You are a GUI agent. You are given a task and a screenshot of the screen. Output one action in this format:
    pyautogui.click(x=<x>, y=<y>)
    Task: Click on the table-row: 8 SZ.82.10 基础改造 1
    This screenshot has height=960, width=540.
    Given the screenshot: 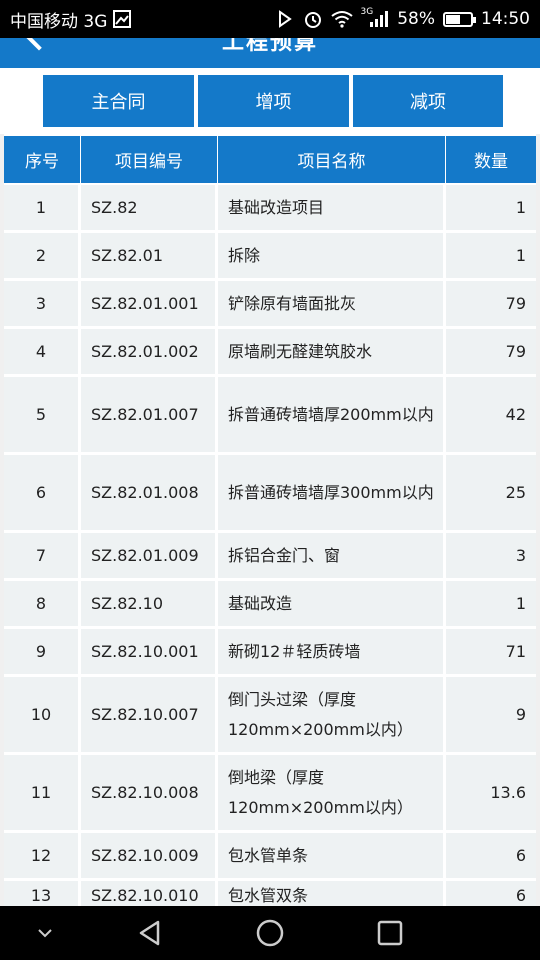 What is the action you would take?
    pyautogui.click(x=270, y=605)
    